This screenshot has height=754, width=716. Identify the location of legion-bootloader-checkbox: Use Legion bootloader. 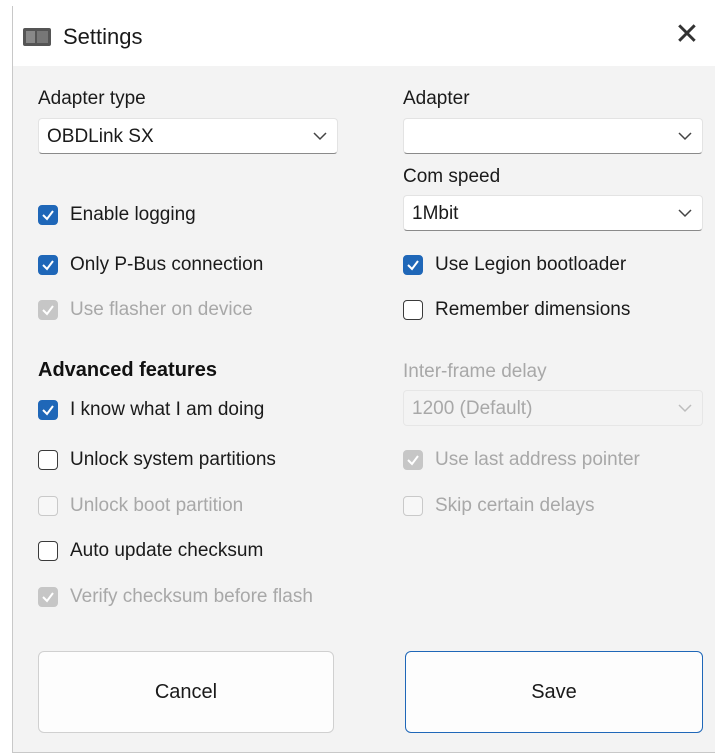
(514, 265).